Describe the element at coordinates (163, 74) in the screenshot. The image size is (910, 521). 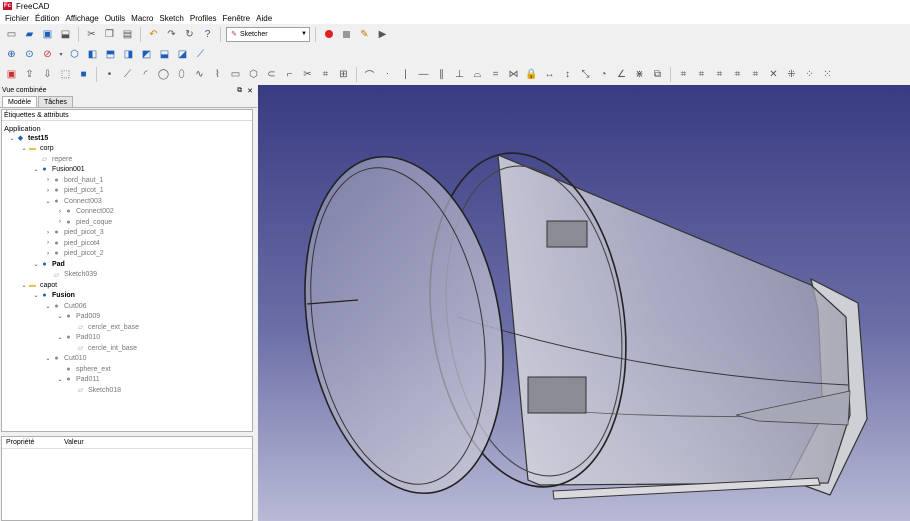
I see `circle-icon: ◯` at that location.